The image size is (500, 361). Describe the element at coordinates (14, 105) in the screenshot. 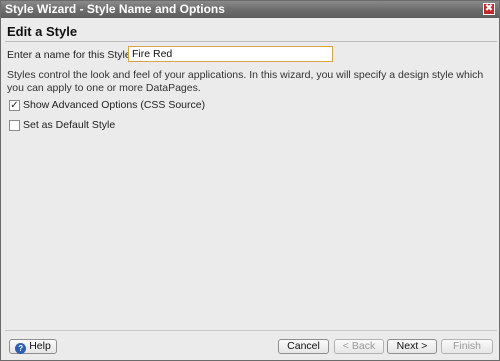

I see `show-advanced-options-checkbox: ✓` at that location.